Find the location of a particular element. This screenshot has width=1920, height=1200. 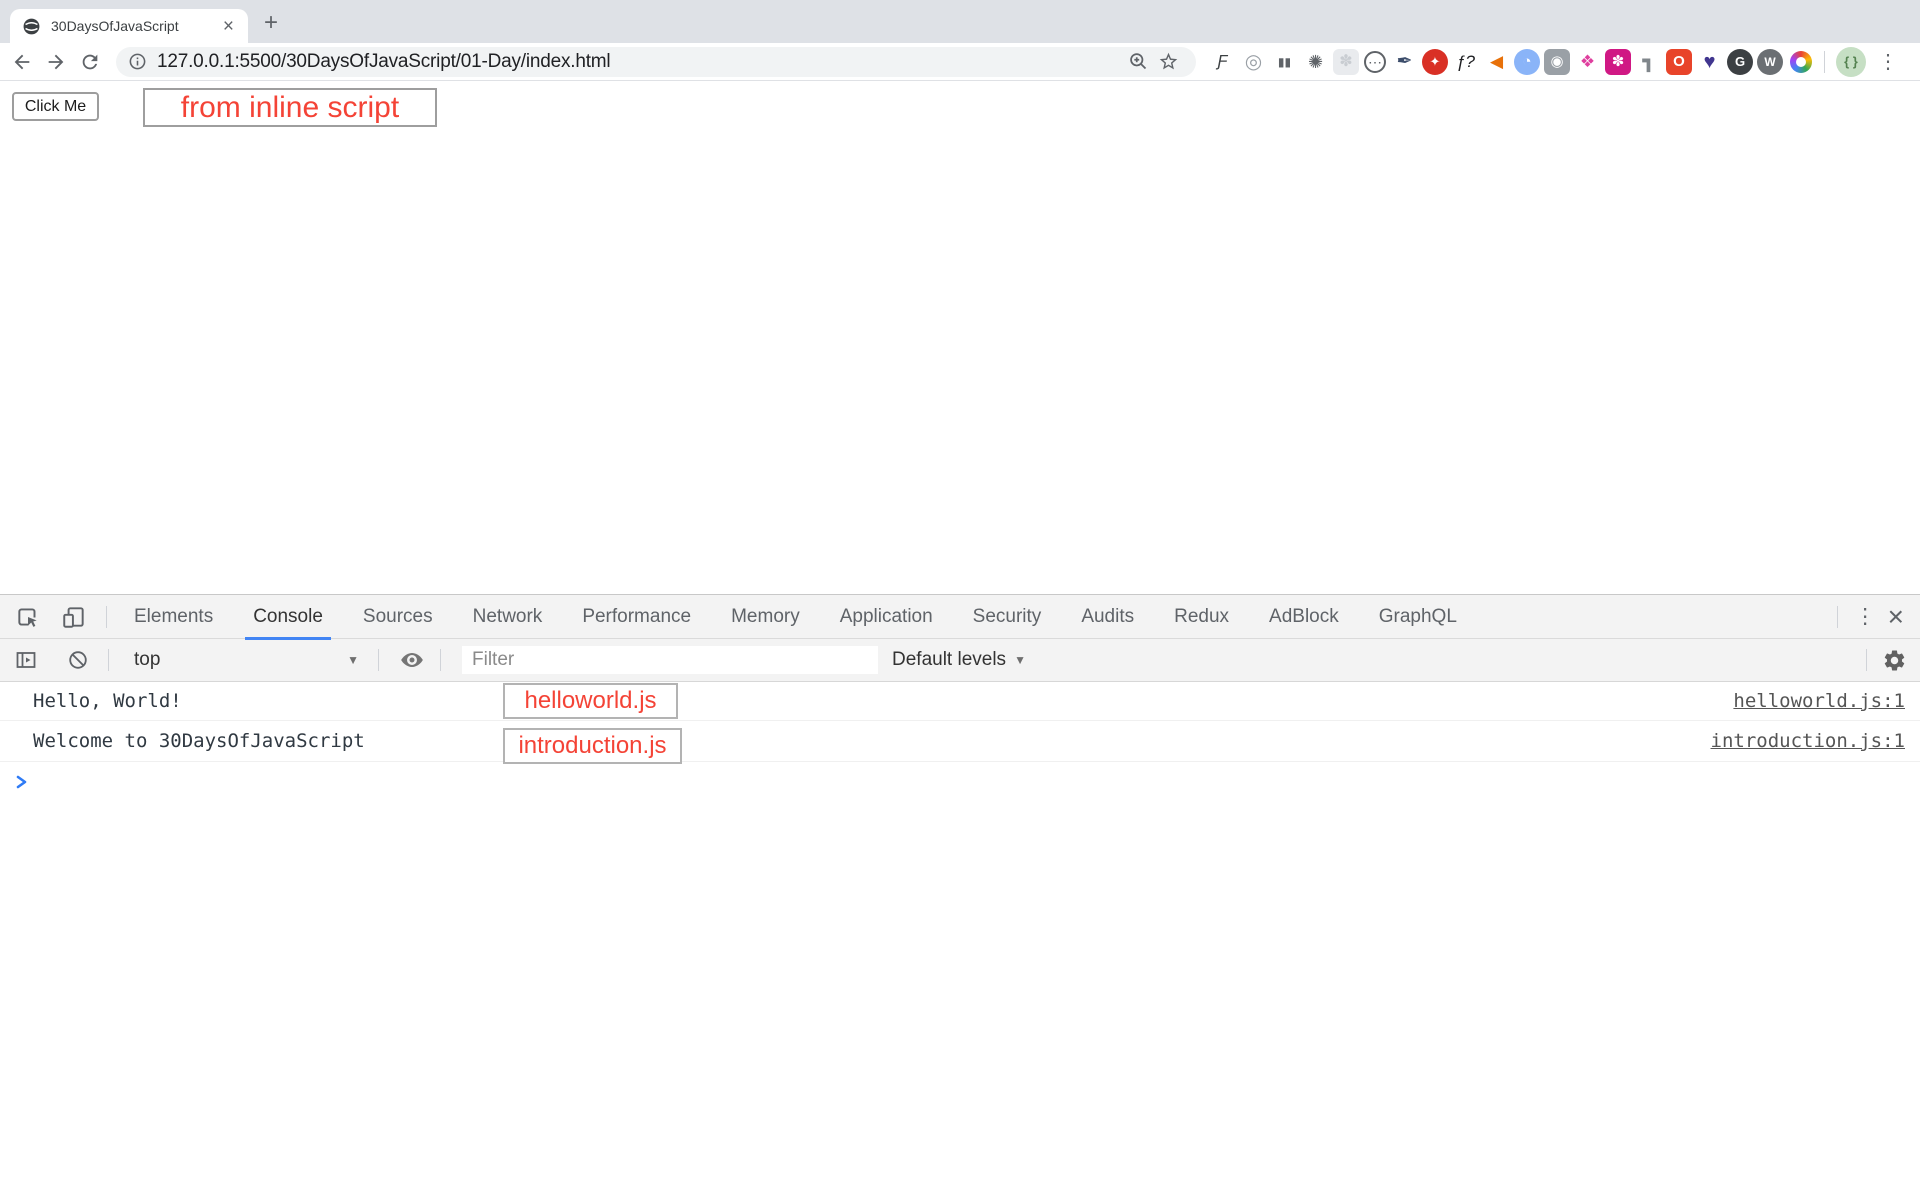

tab-console: Console is located at coordinates (288, 617).